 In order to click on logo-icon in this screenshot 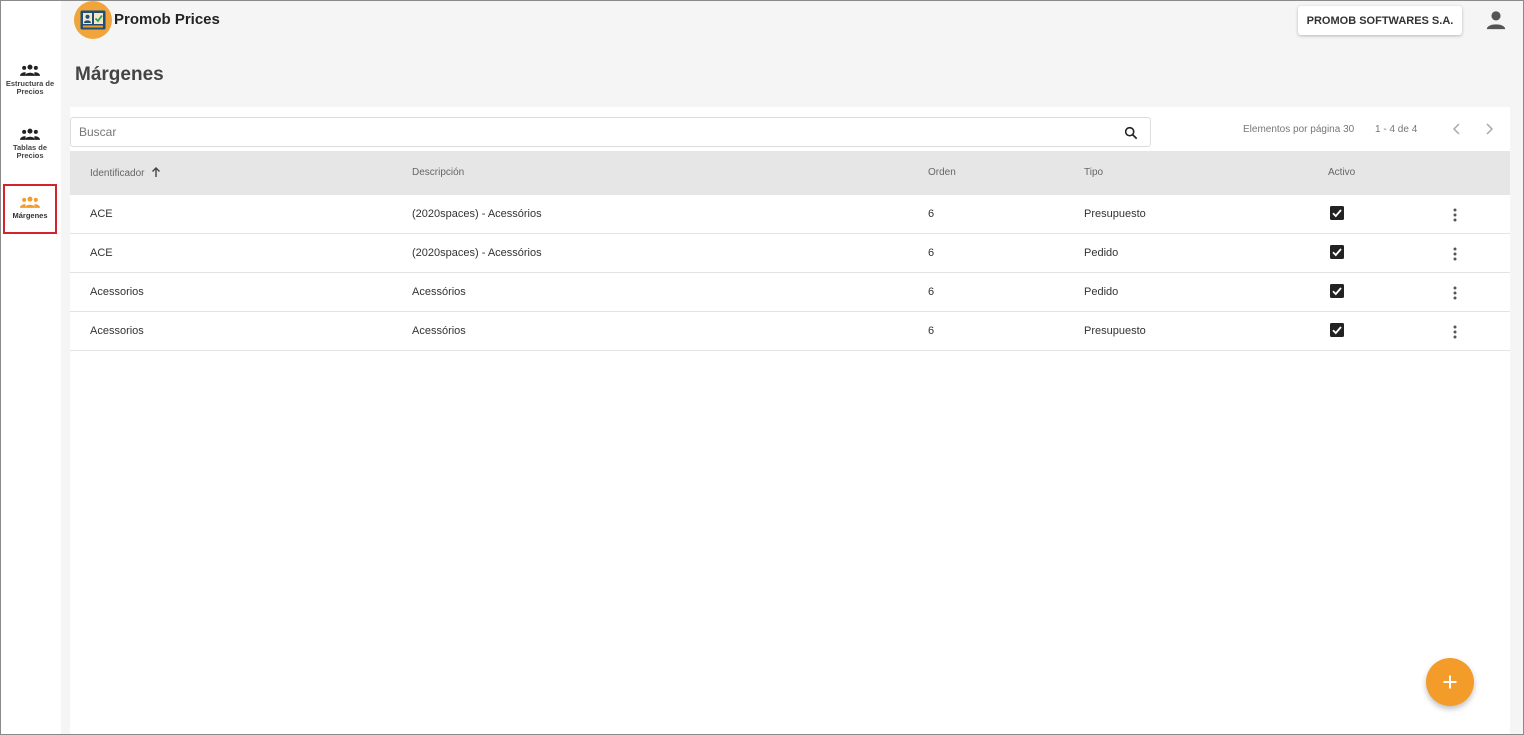, I will do `click(93, 20)`.